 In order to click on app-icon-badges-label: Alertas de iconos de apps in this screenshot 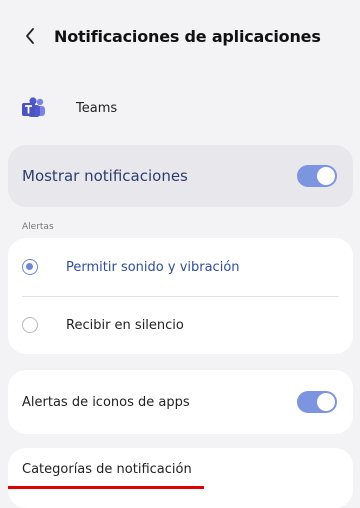, I will do `click(106, 402)`.